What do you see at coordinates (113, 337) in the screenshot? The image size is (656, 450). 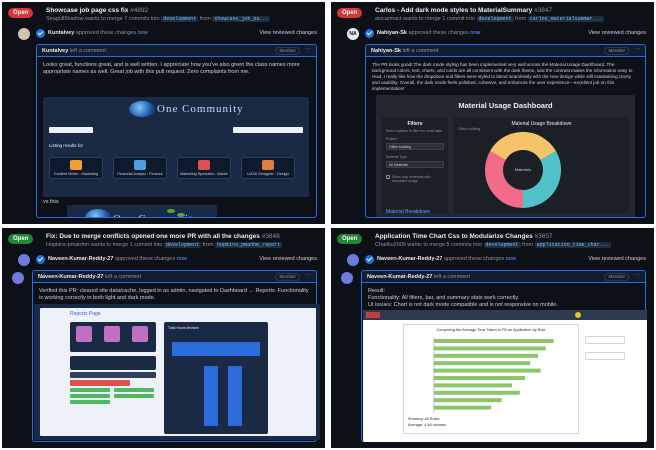 I see `team-card` at bounding box center [113, 337].